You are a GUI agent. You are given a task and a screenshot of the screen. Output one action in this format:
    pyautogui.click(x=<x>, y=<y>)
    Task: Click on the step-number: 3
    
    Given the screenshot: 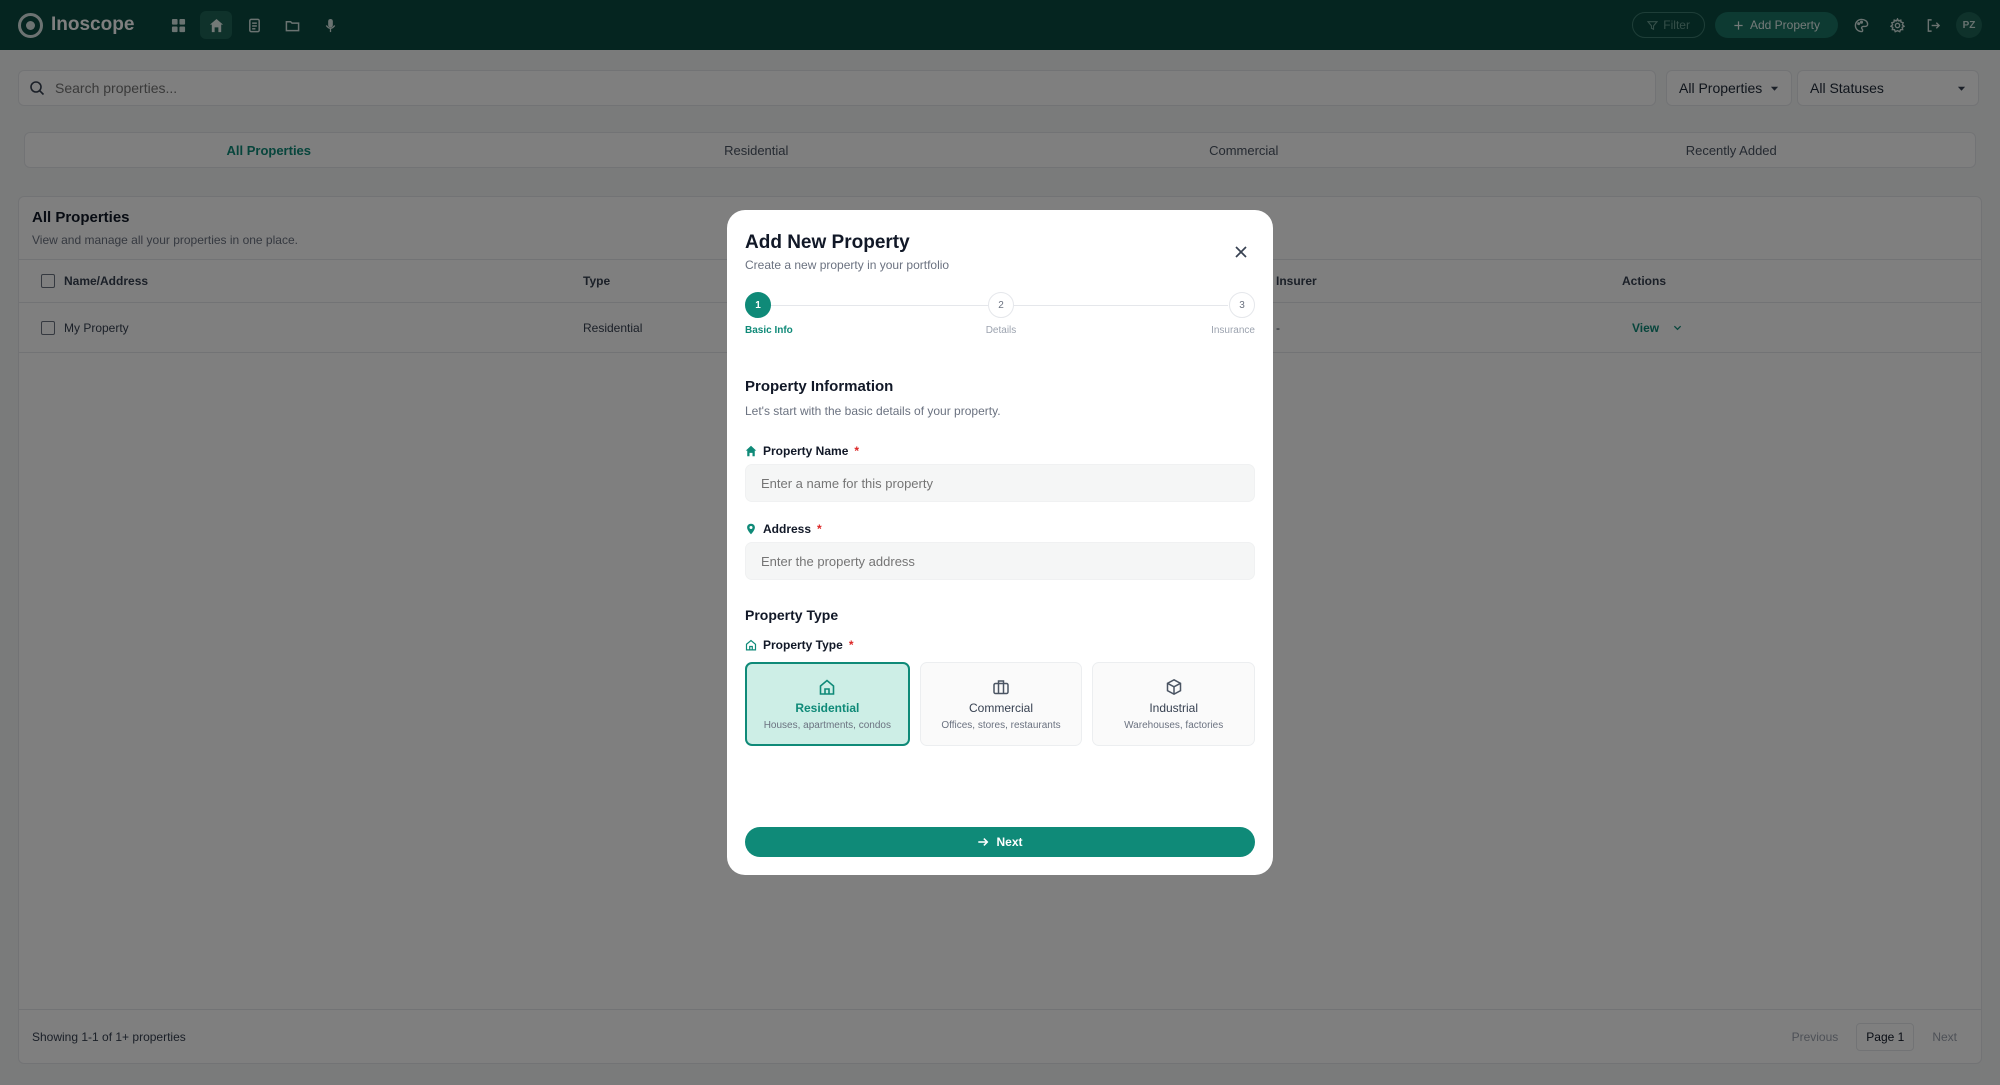 What is the action you would take?
    pyautogui.click(x=1242, y=305)
    